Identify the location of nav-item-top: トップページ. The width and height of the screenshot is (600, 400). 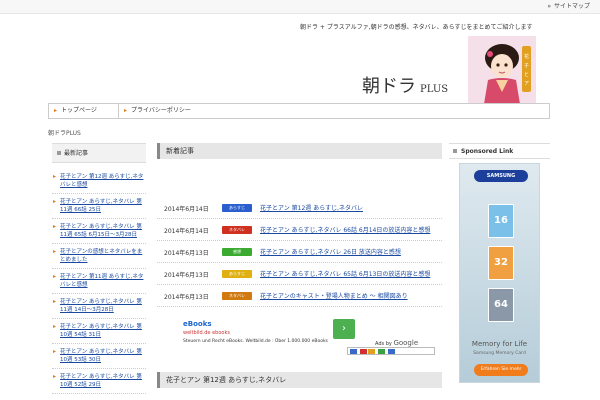
(84, 111).